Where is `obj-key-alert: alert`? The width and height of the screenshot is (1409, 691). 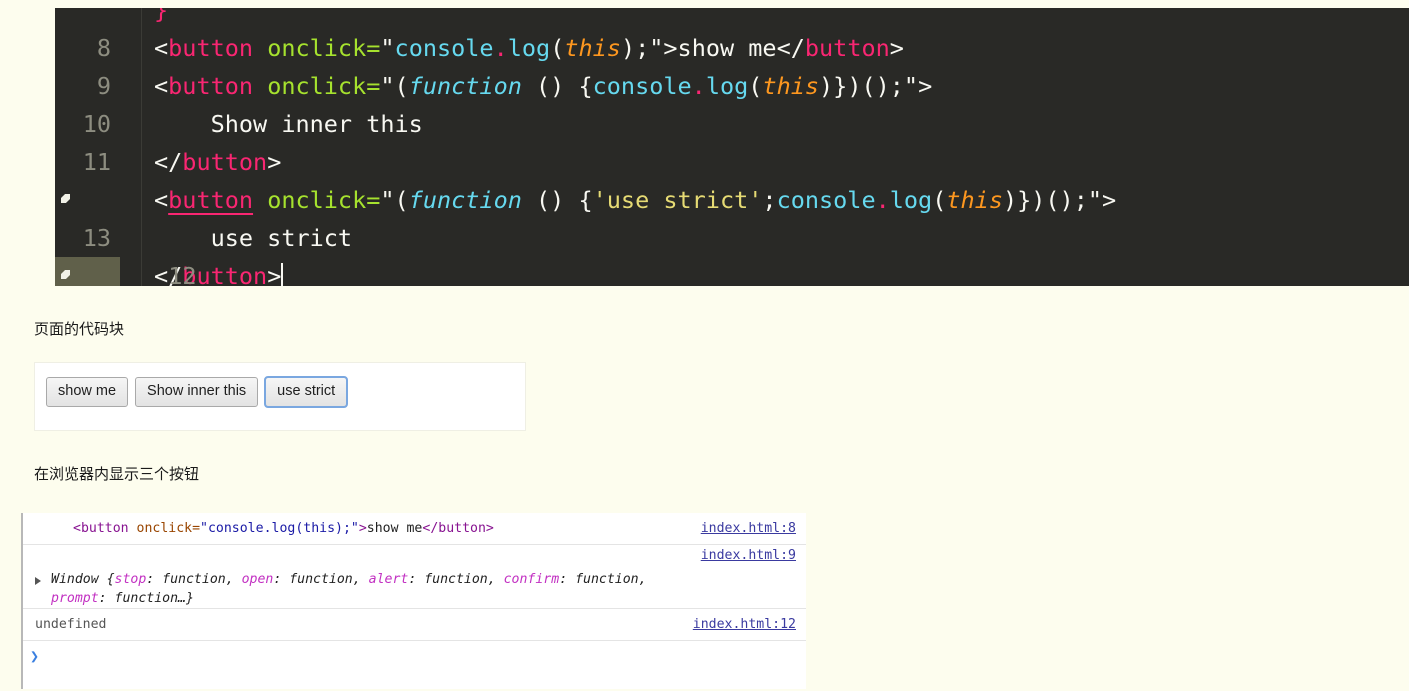
obj-key-alert: alert is located at coordinates (388, 579).